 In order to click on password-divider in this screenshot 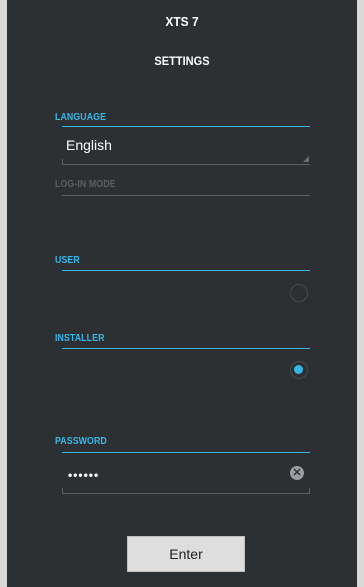, I will do `click(186, 452)`.